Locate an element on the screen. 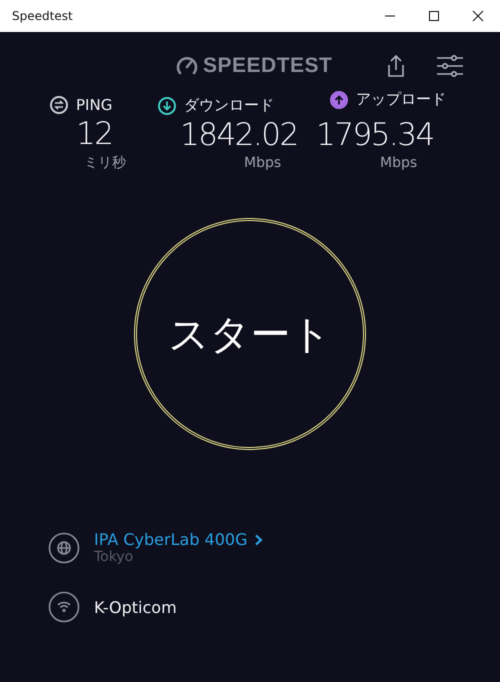 The image size is (500, 682). metric-value: 12 is located at coordinates (94, 134).